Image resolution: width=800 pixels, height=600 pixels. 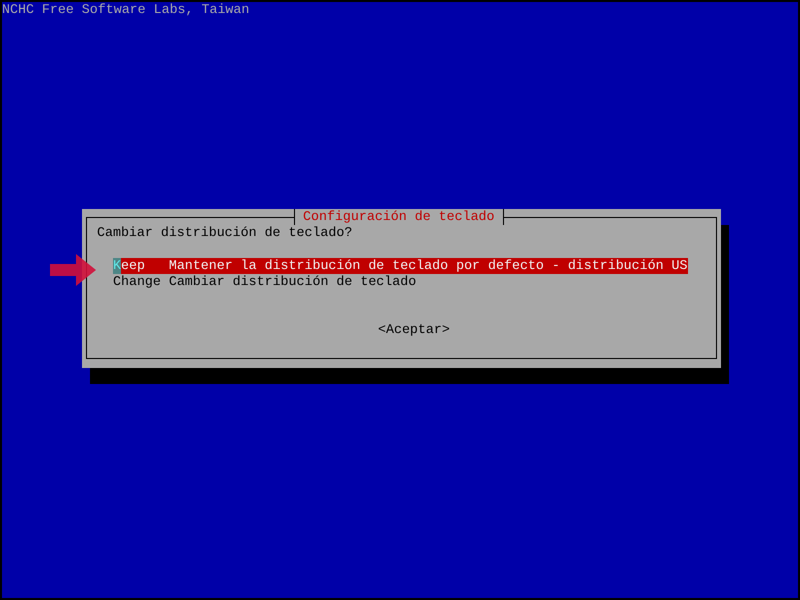 I want to click on option-item: Change Cambiar distribución de teclado, so click(x=264, y=282).